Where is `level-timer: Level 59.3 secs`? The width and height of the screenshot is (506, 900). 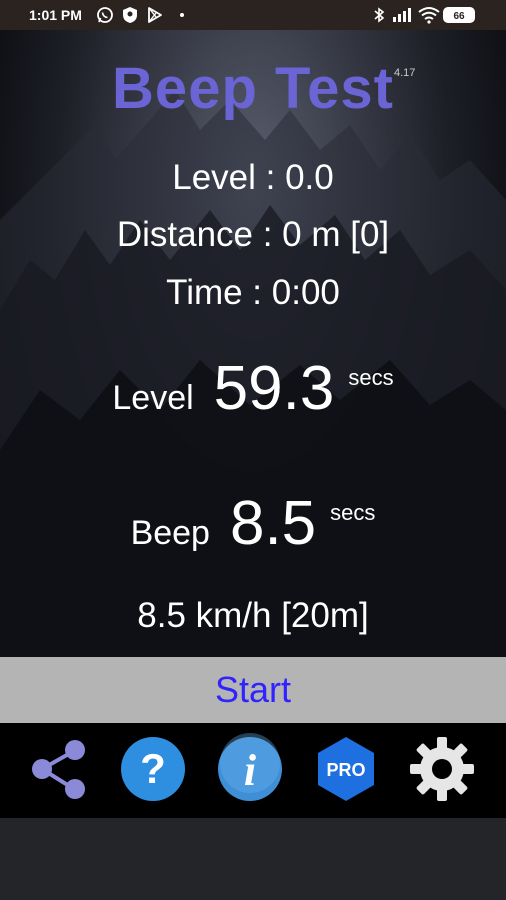 level-timer: Level 59.3 secs is located at coordinates (253, 388).